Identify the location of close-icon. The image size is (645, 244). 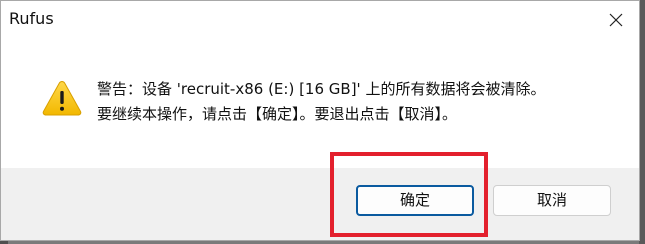
(616, 20).